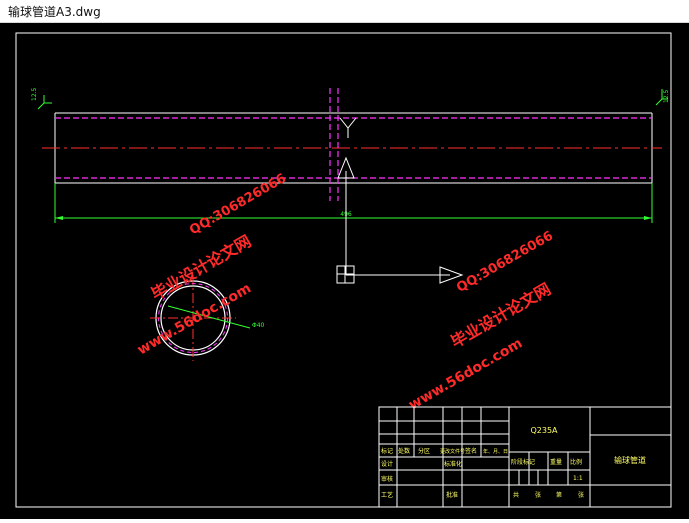  Describe the element at coordinates (258, 325) in the screenshot. I see `diameter-dimension-text: Φ40` at that location.